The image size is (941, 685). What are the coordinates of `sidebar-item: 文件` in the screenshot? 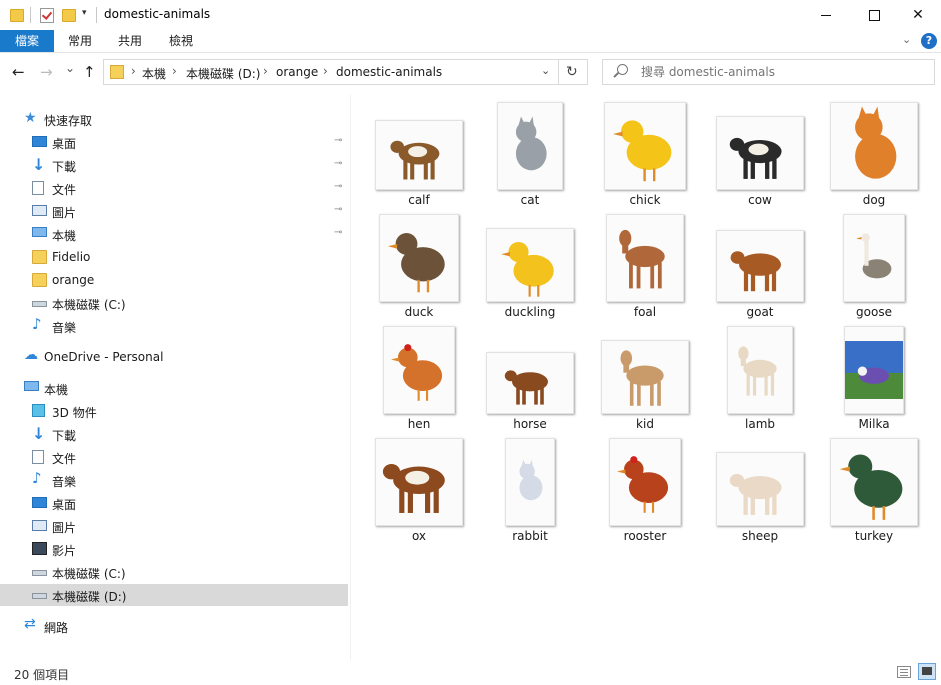 It's located at (174, 457).